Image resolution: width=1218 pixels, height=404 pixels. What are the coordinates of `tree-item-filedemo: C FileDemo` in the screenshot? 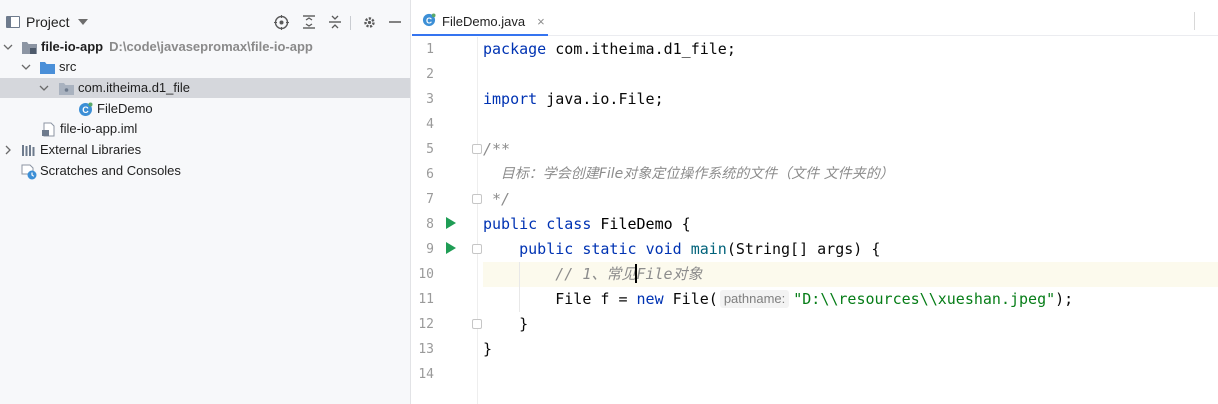 It's located at (205, 109).